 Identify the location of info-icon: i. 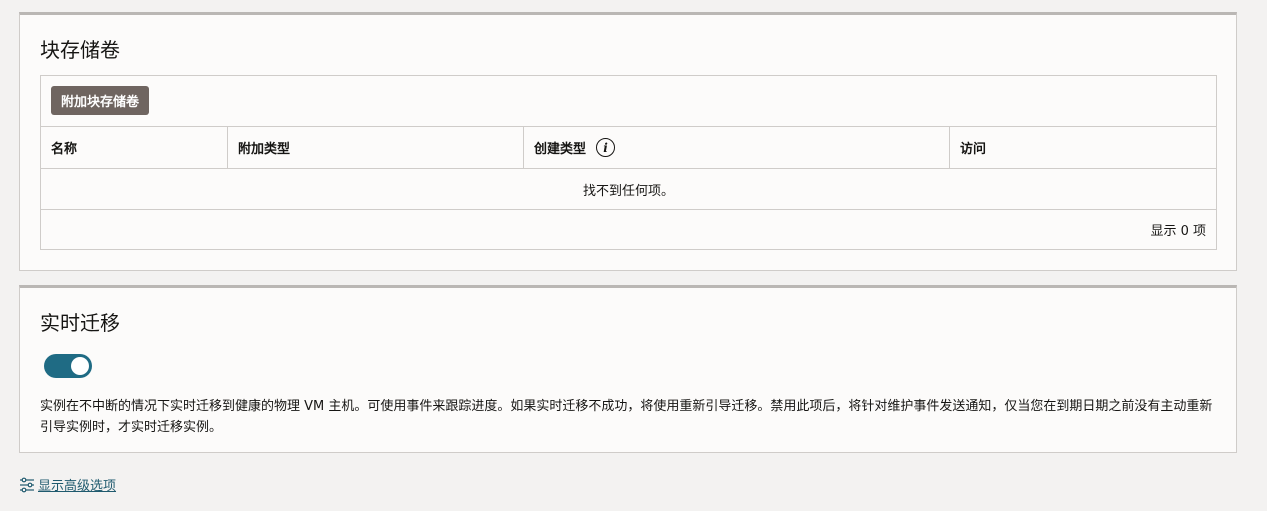
(606, 147).